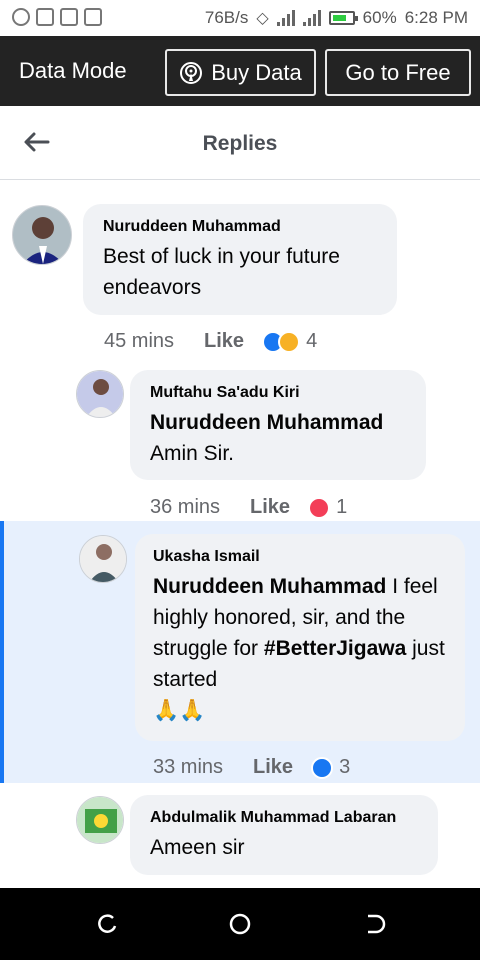 Image resolution: width=480 pixels, height=960 pixels. I want to click on notification-icons, so click(57, 17).